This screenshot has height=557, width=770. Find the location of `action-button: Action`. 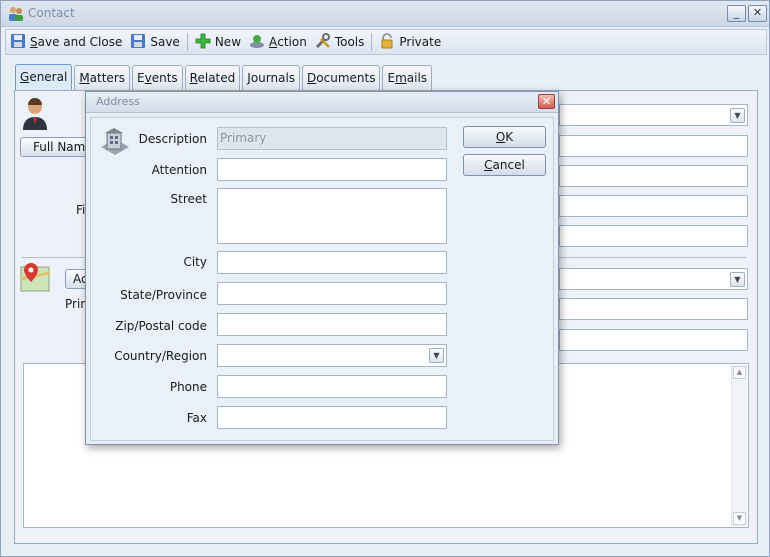

action-button: Action is located at coordinates (278, 42).